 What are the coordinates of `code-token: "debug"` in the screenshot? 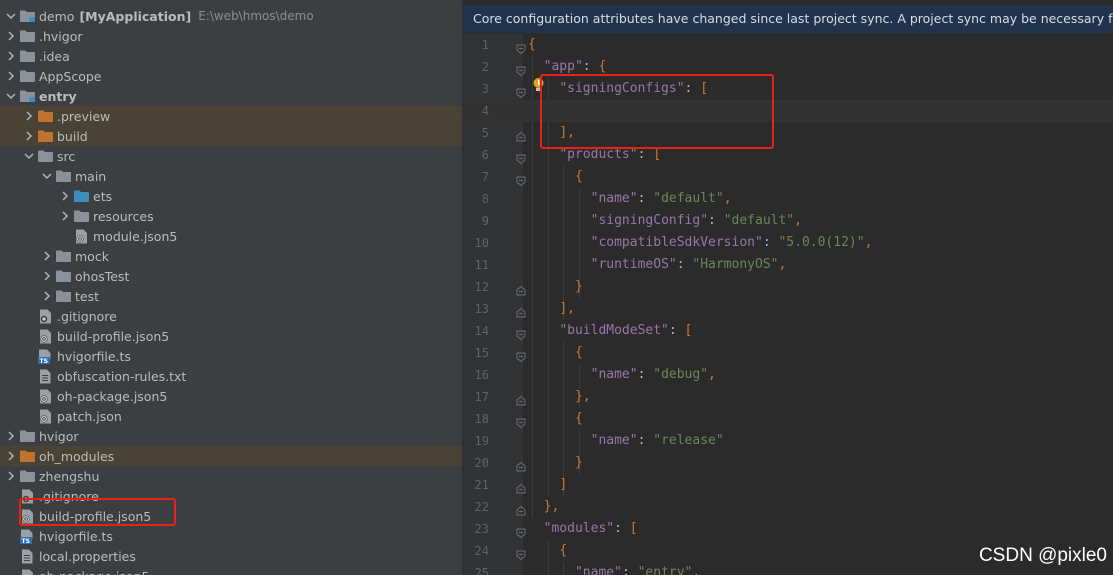 It's located at (681, 374).